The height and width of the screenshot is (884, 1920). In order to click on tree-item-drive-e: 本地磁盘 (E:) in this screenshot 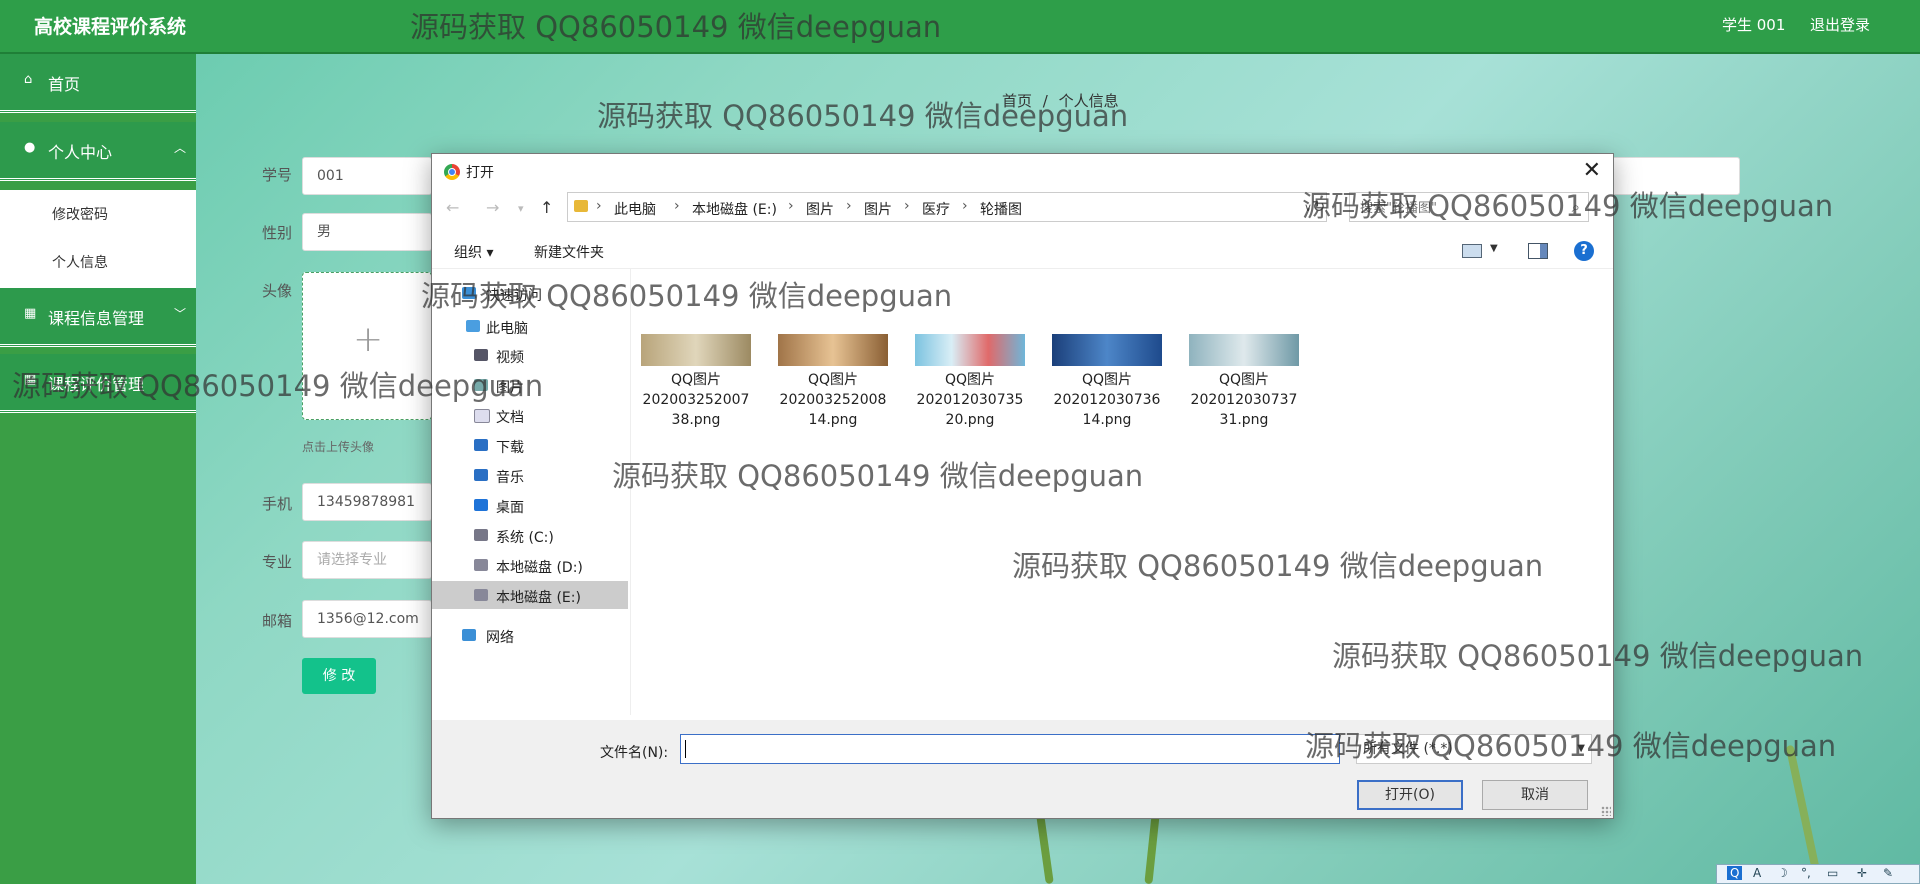, I will do `click(530, 595)`.